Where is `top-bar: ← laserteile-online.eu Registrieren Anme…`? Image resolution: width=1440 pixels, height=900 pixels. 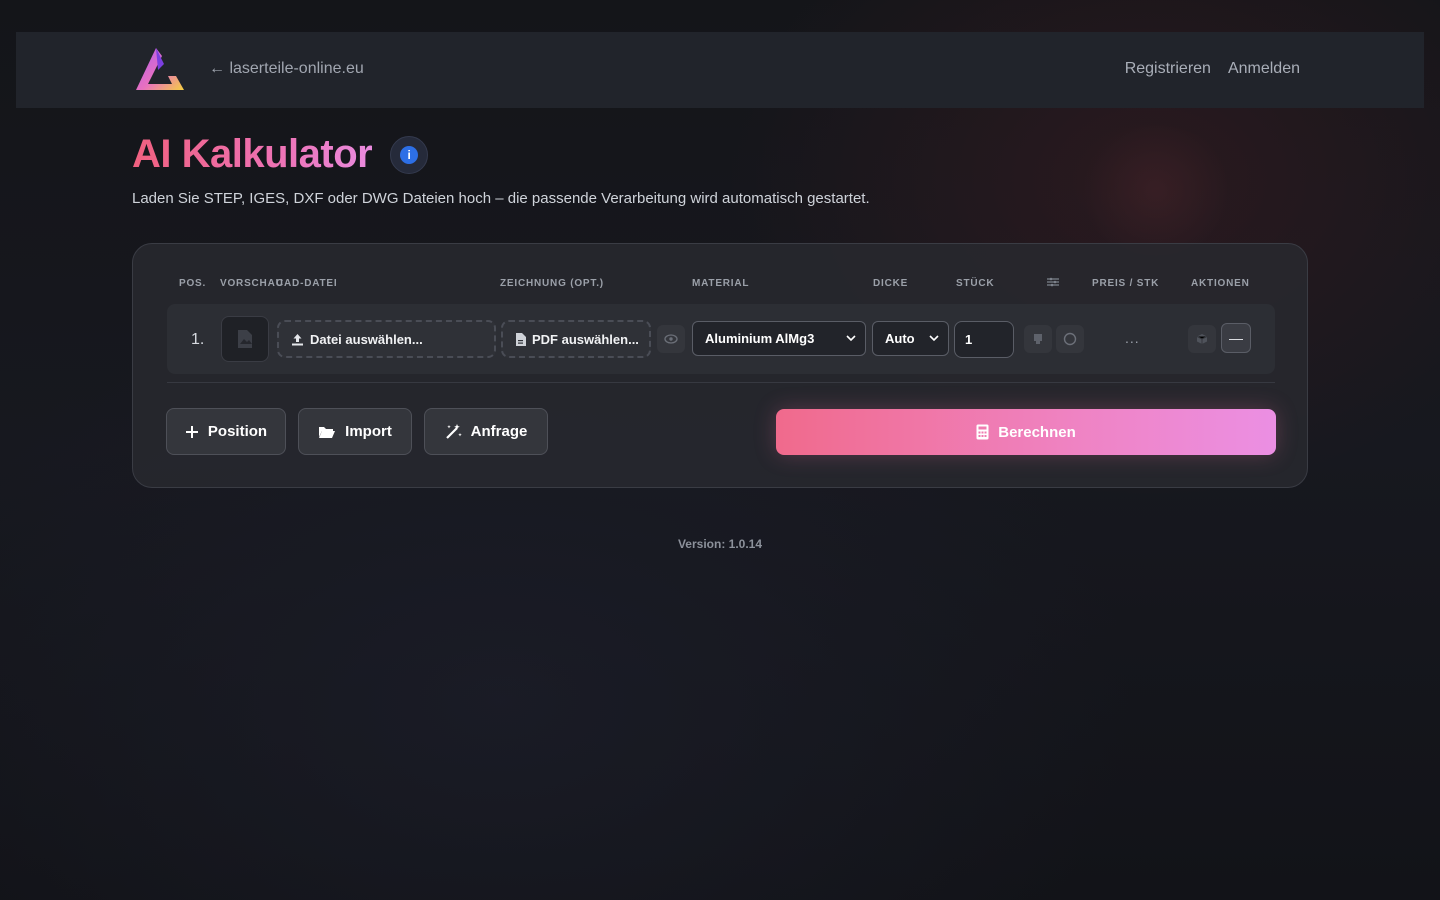
top-bar: ← laserteile-online.eu Registrieren Anme… is located at coordinates (720, 70).